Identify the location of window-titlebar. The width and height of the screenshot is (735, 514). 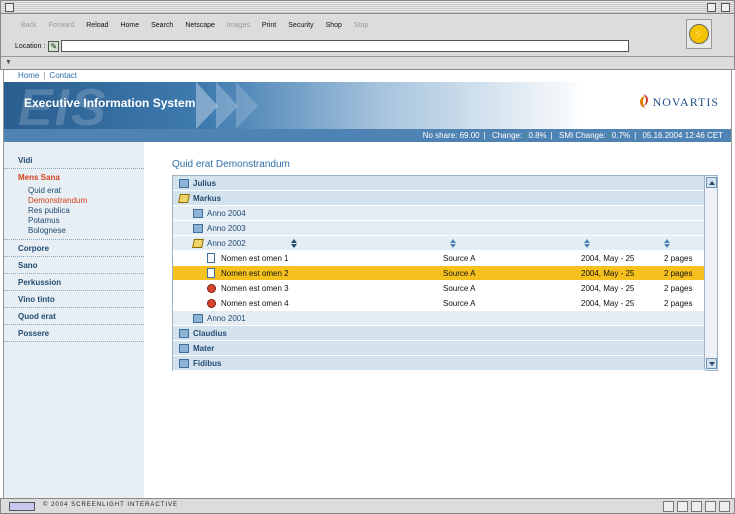
(367, 7).